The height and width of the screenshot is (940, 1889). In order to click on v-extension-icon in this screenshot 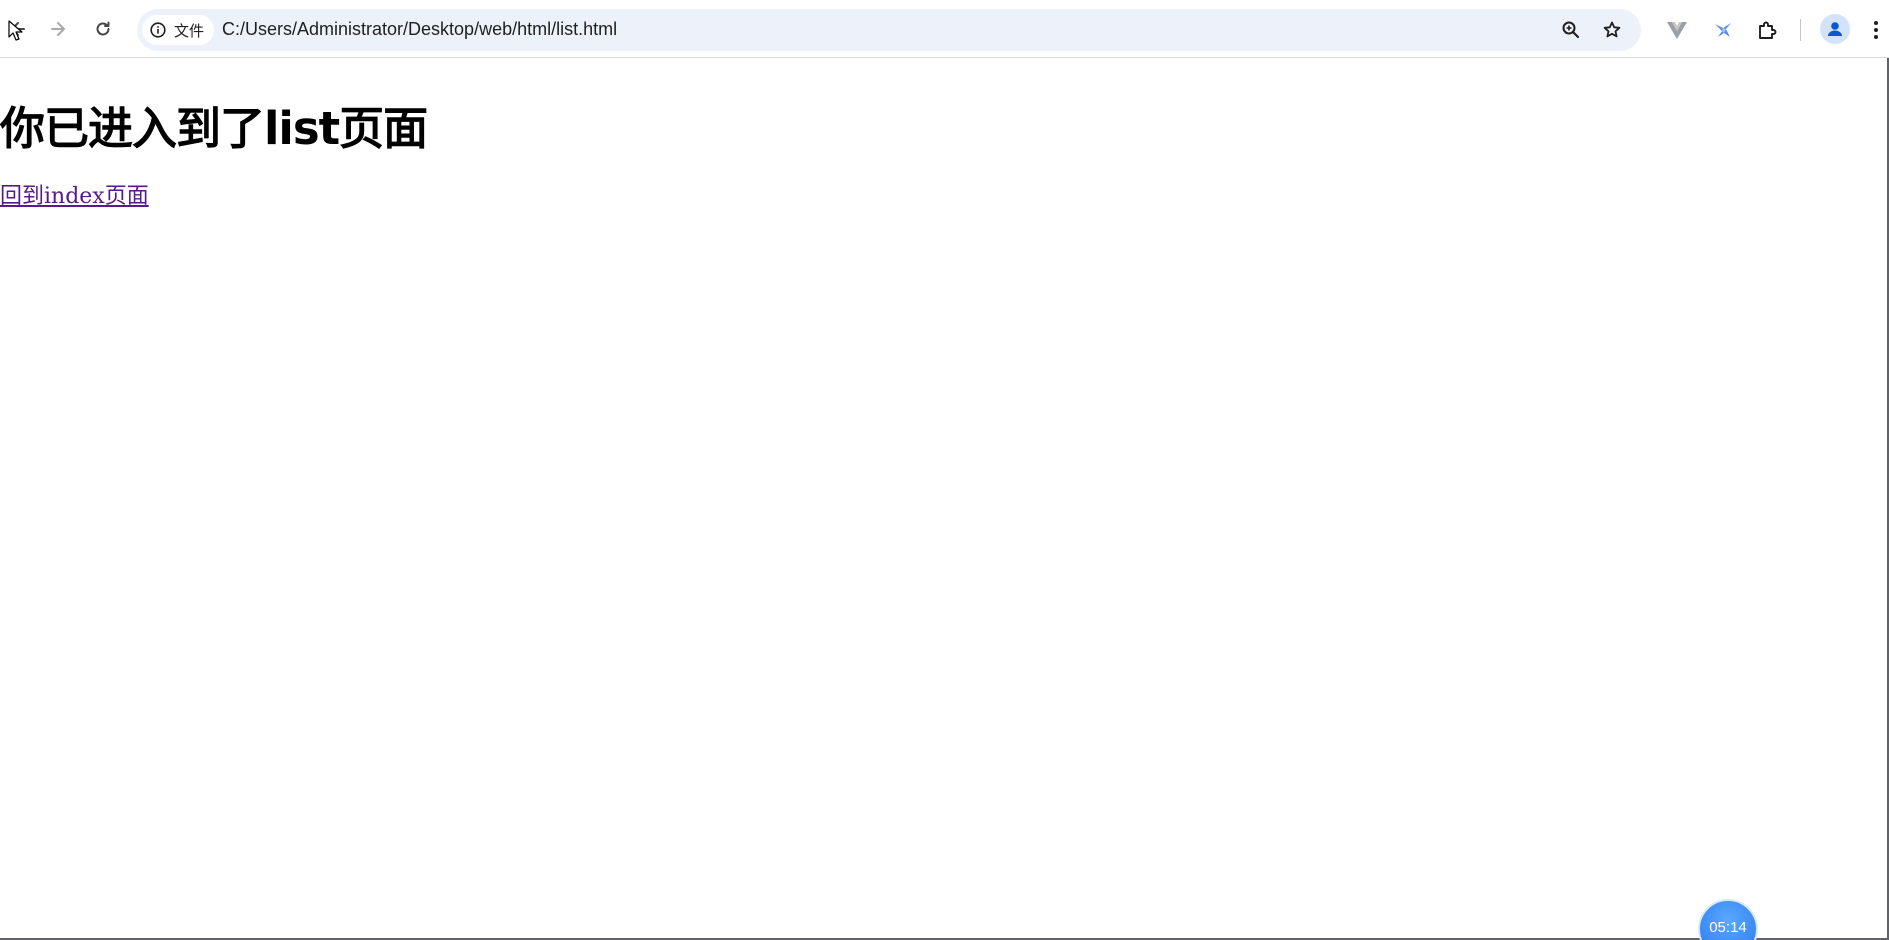, I will do `click(1677, 30)`.